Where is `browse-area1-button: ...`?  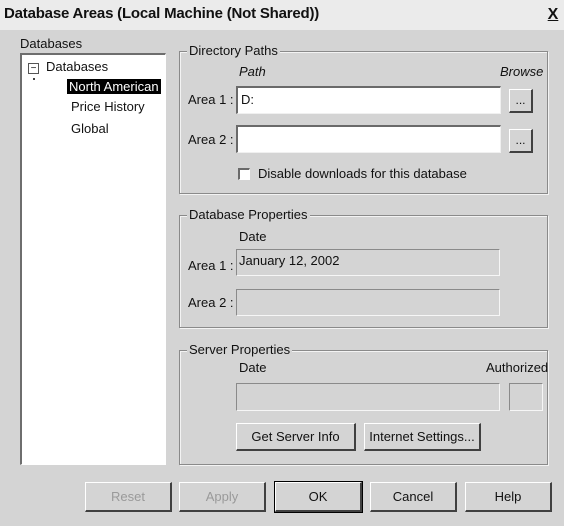 browse-area1-button: ... is located at coordinates (521, 101).